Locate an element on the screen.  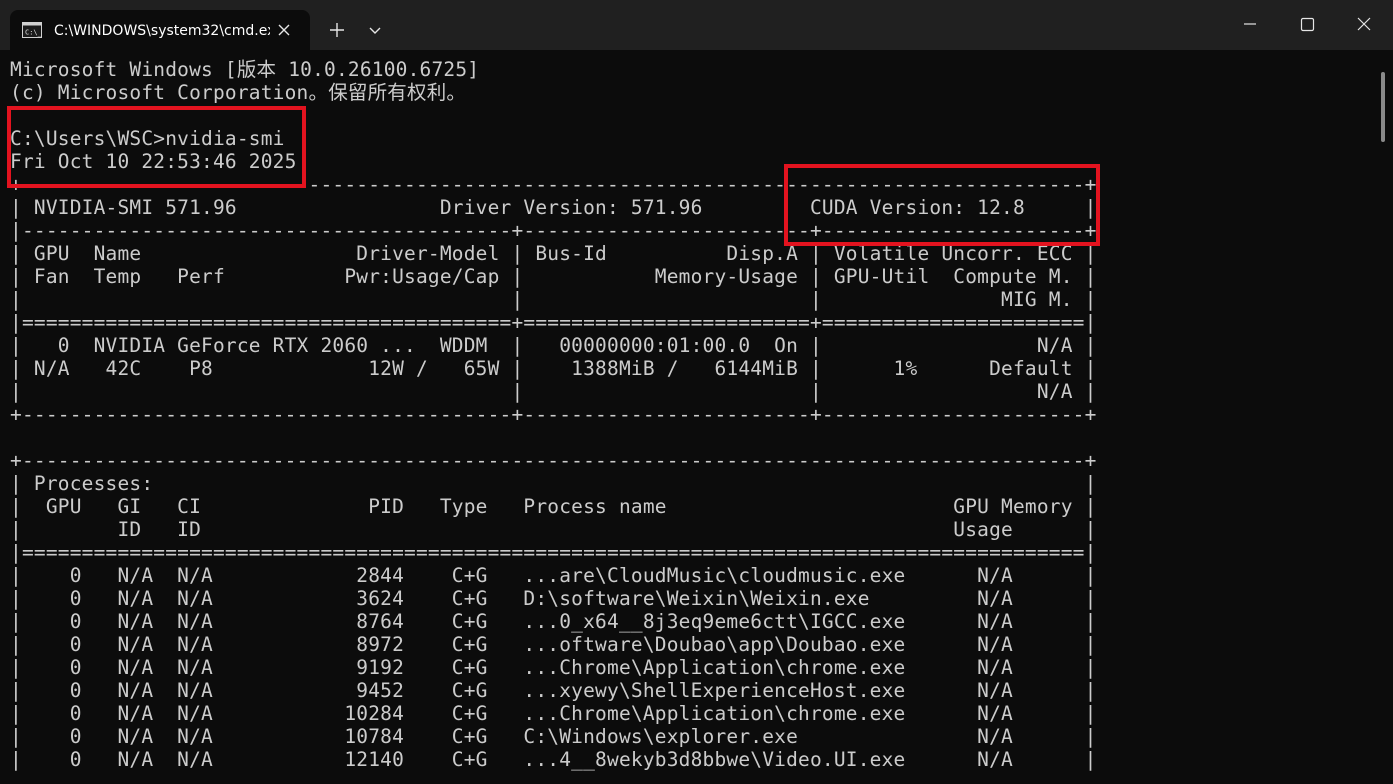
close-icon is located at coordinates (1364, 24).